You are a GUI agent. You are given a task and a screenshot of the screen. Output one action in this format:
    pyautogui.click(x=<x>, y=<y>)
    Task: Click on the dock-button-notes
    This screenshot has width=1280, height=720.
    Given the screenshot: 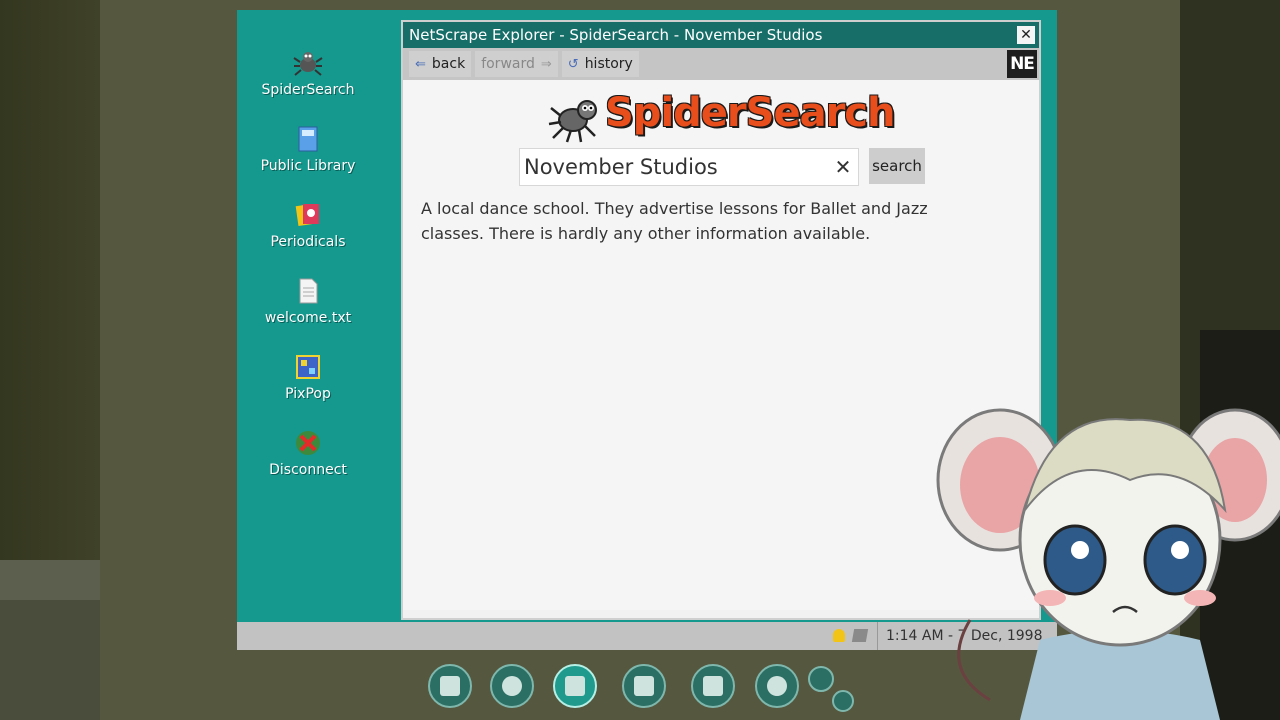 What is the action you would take?
    pyautogui.click(x=713, y=686)
    